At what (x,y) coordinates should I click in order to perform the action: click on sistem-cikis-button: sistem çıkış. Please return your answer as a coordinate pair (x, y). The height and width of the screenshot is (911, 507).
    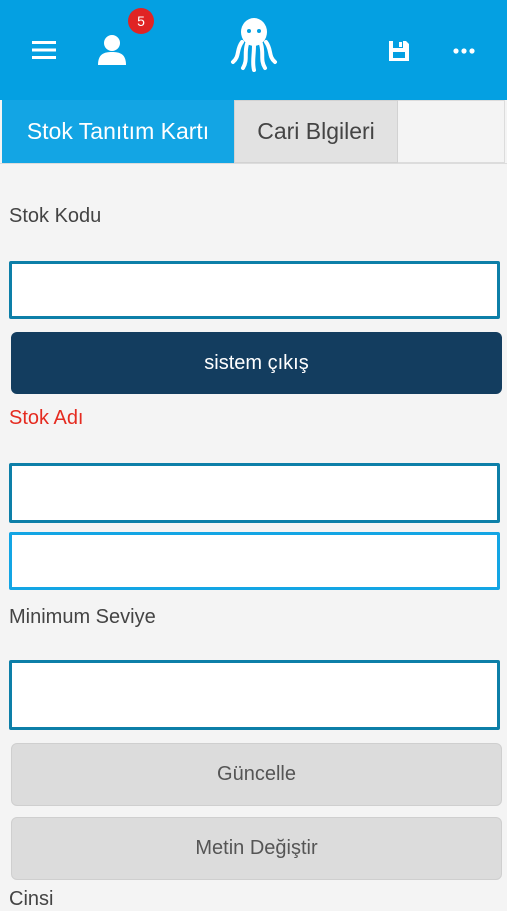
    Looking at the image, I should click on (256, 363).